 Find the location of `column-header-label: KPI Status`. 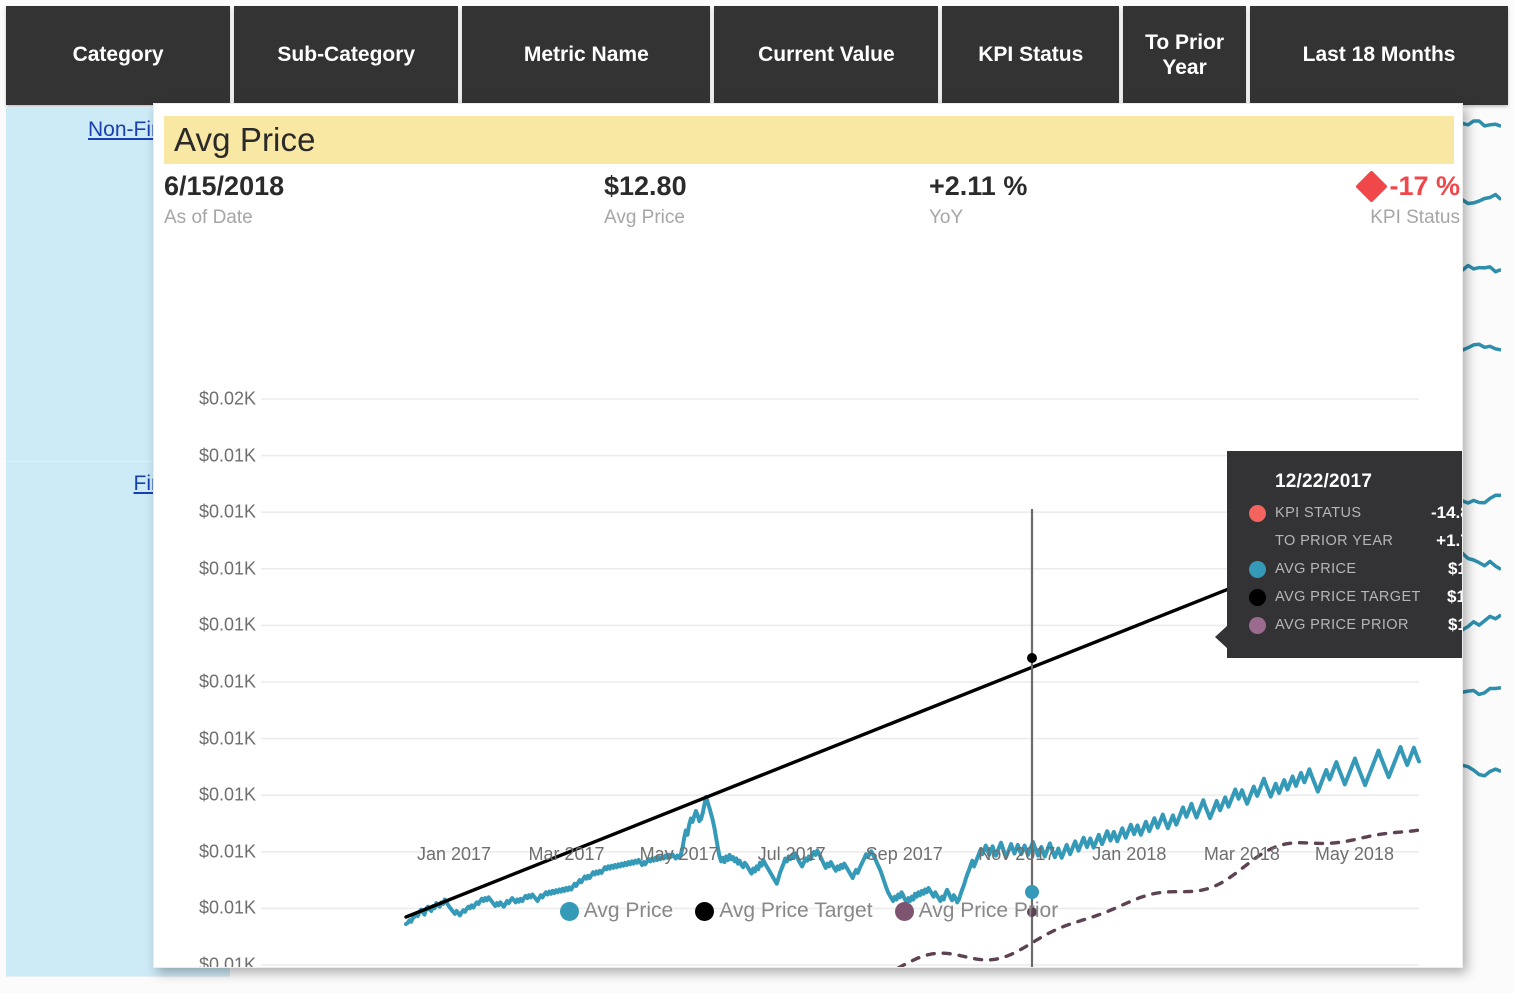

column-header-label: KPI Status is located at coordinates (1031, 55).